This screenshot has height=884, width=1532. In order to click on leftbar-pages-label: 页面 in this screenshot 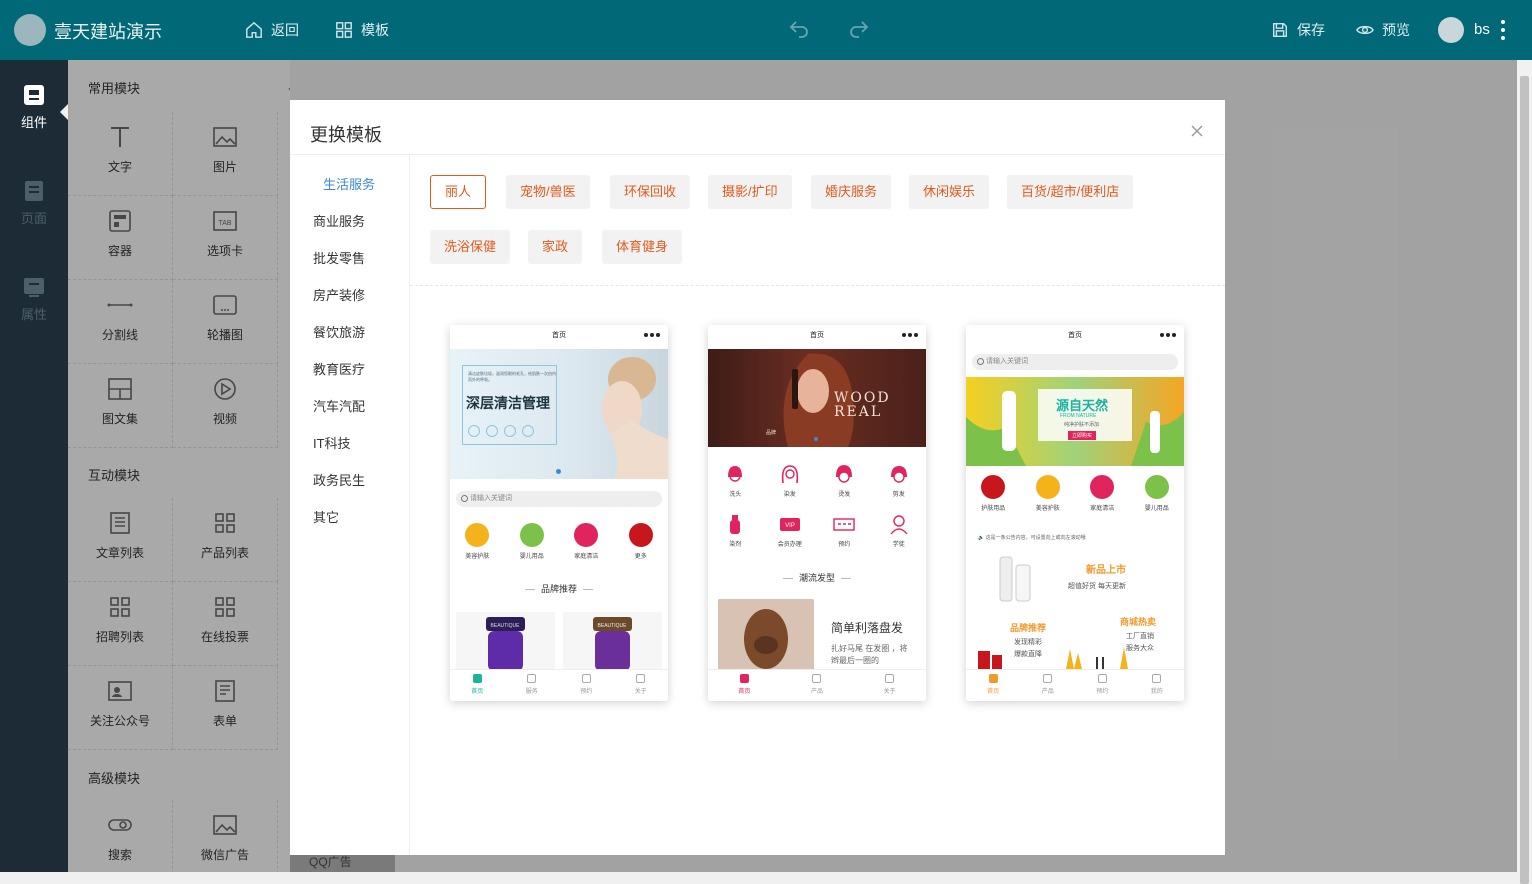, I will do `click(33, 218)`.